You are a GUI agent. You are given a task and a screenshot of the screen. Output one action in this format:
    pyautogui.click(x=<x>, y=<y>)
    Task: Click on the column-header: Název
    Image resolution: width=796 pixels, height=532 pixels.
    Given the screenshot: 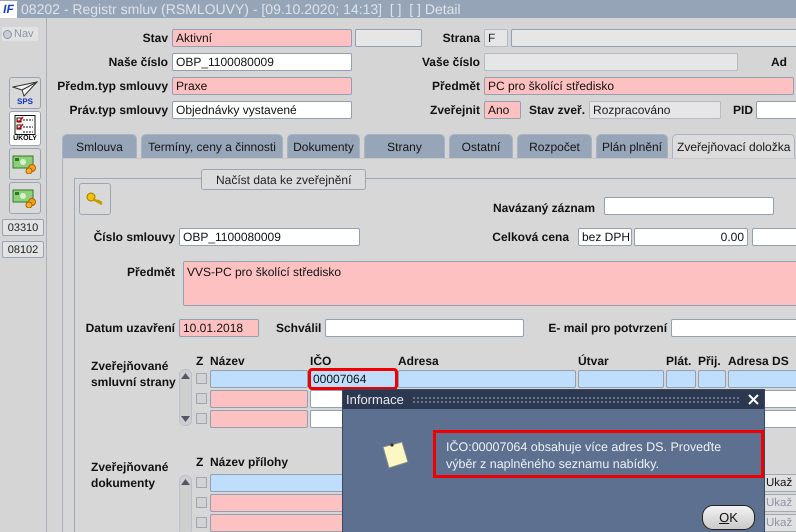 What is the action you would take?
    pyautogui.click(x=227, y=361)
    